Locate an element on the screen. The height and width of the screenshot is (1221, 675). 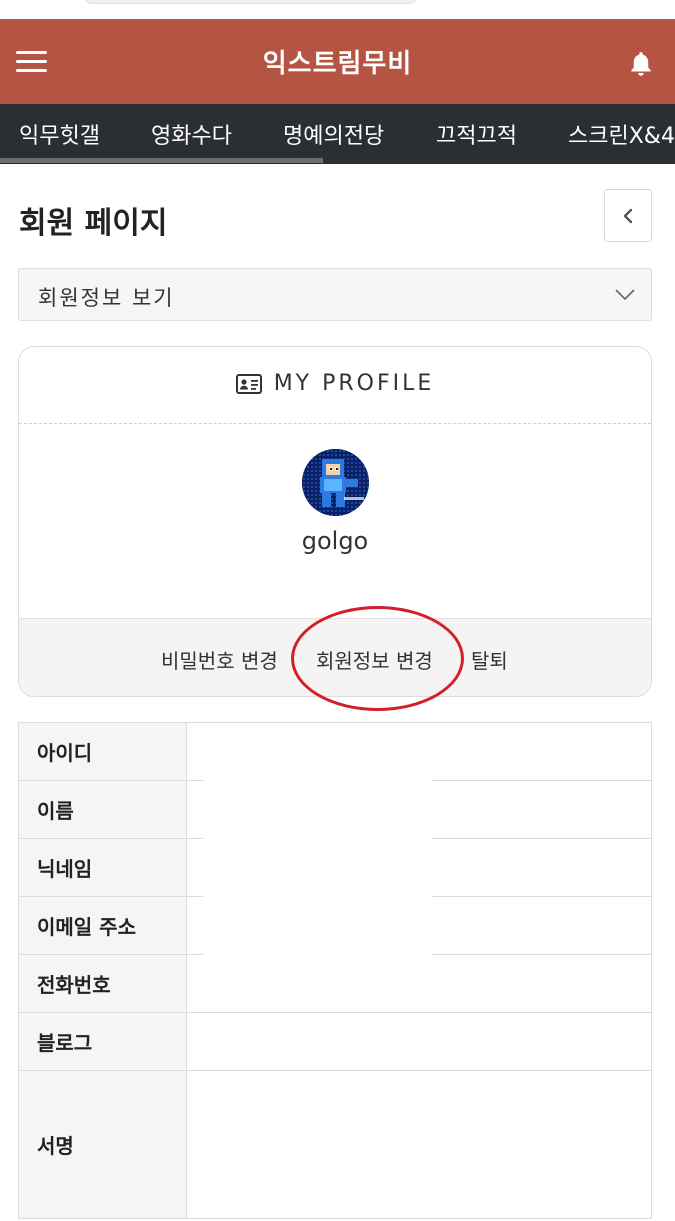
profile-actions: 비밀번호 변경 회원정보 변경 탈퇴 is located at coordinates (335, 657).